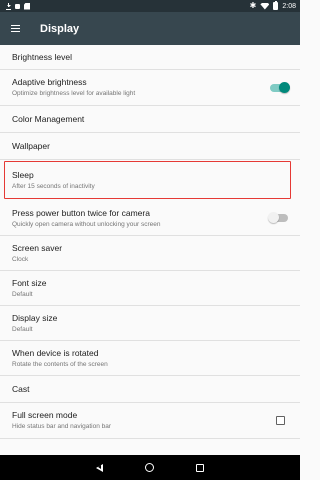 The height and width of the screenshot is (480, 320). Describe the element at coordinates (8, 6) in the screenshot. I see `download-icon` at that location.